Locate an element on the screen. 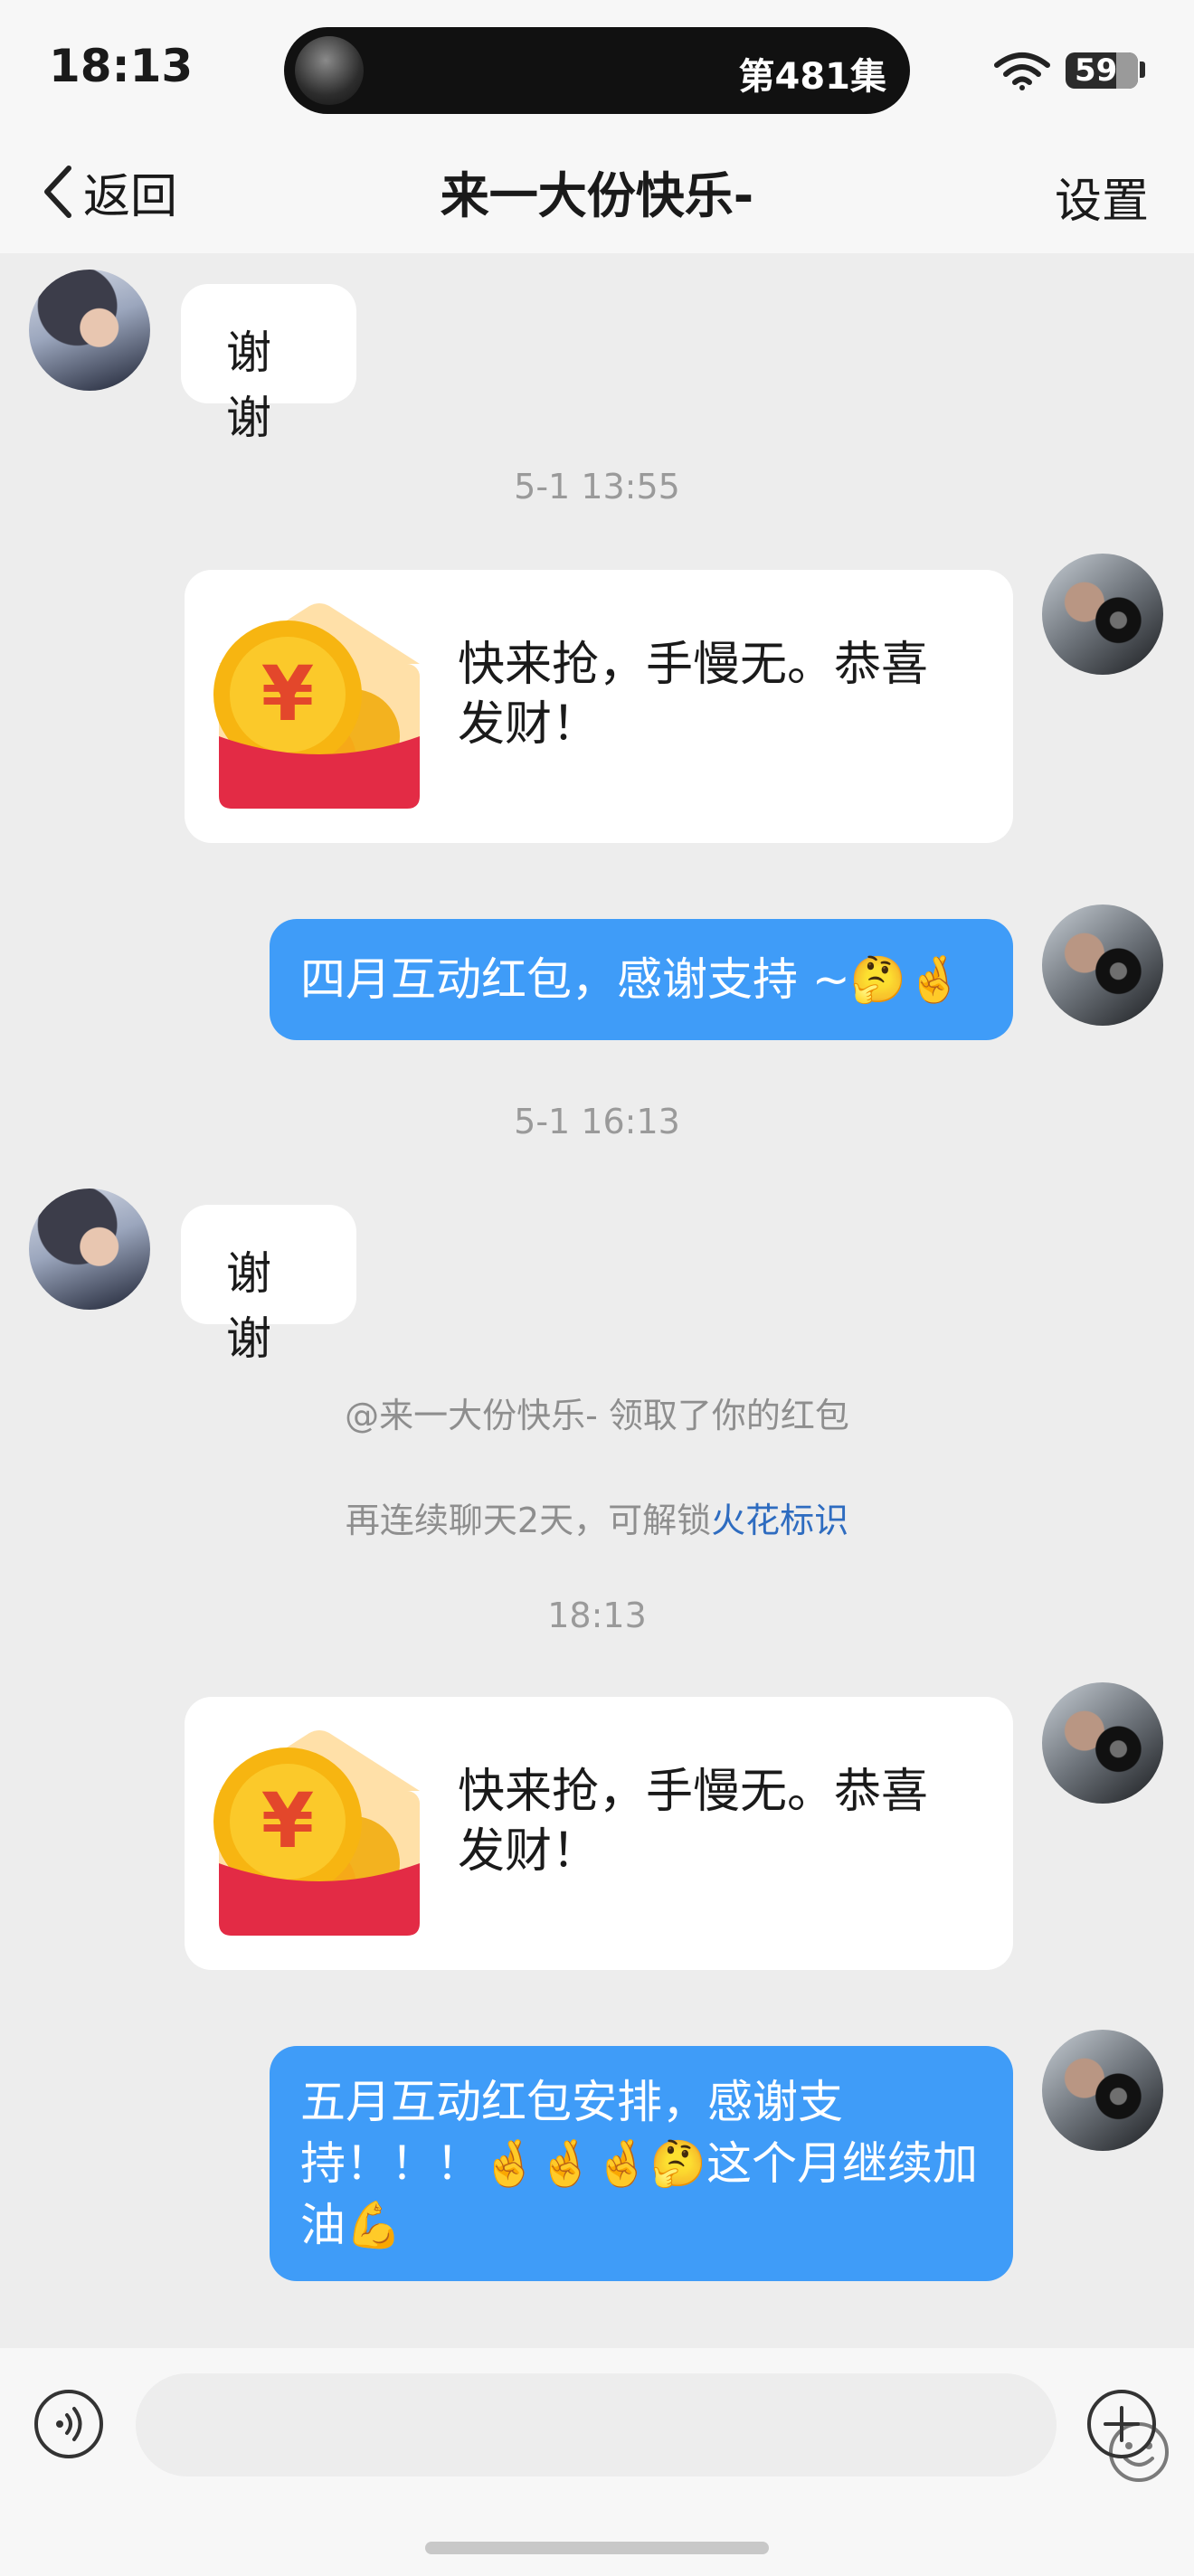  voice-button is located at coordinates (68, 2424).